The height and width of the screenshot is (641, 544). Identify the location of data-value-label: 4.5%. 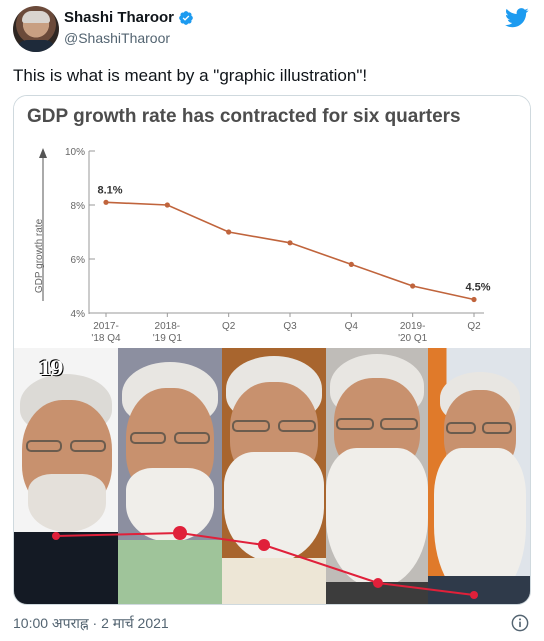
(477, 288).